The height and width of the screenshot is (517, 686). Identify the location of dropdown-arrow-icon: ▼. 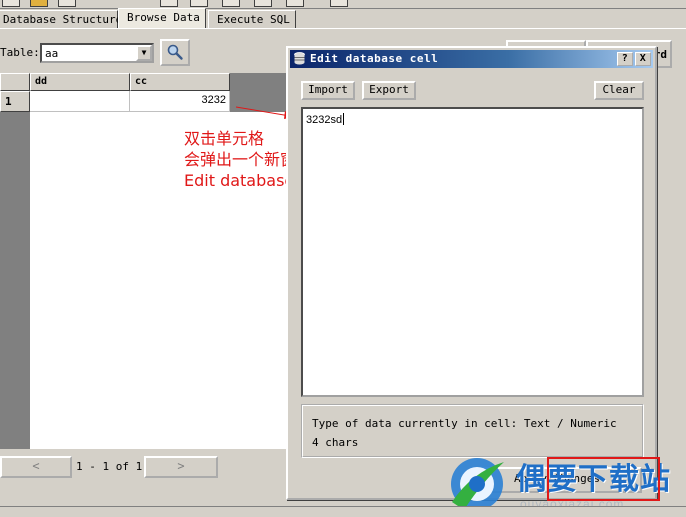
(144, 53).